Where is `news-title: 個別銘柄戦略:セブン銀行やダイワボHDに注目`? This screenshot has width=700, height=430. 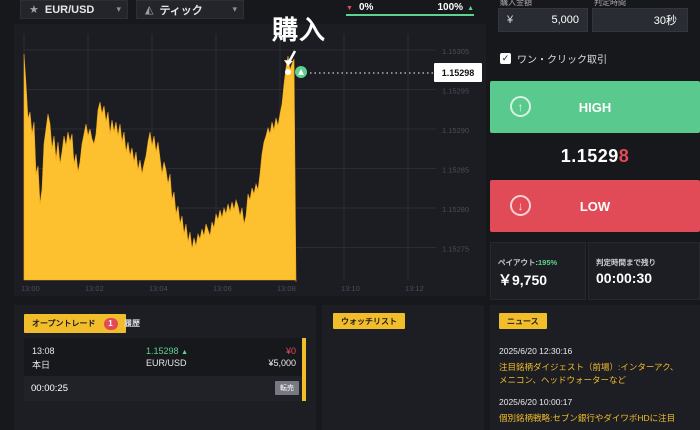 news-title: 個別銘柄戦略:セブン銀行やダイワボHDに注目 is located at coordinates (591, 418).